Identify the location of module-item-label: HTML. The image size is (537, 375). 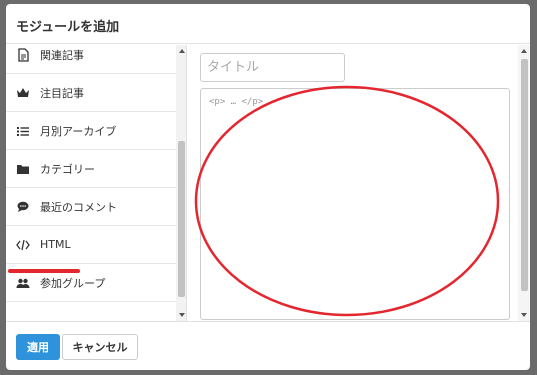
(55, 244).